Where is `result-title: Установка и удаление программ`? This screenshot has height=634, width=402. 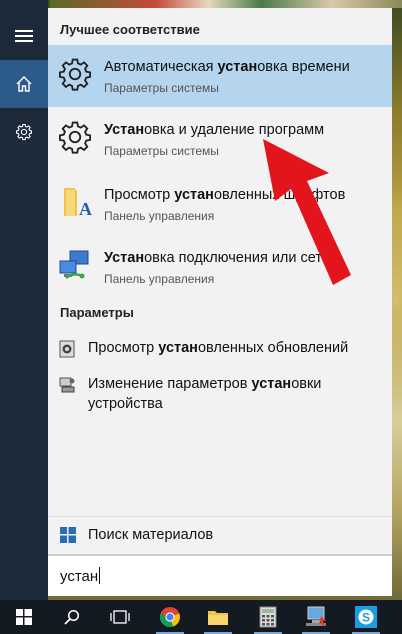 result-title: Установка и удаление программ is located at coordinates (214, 130).